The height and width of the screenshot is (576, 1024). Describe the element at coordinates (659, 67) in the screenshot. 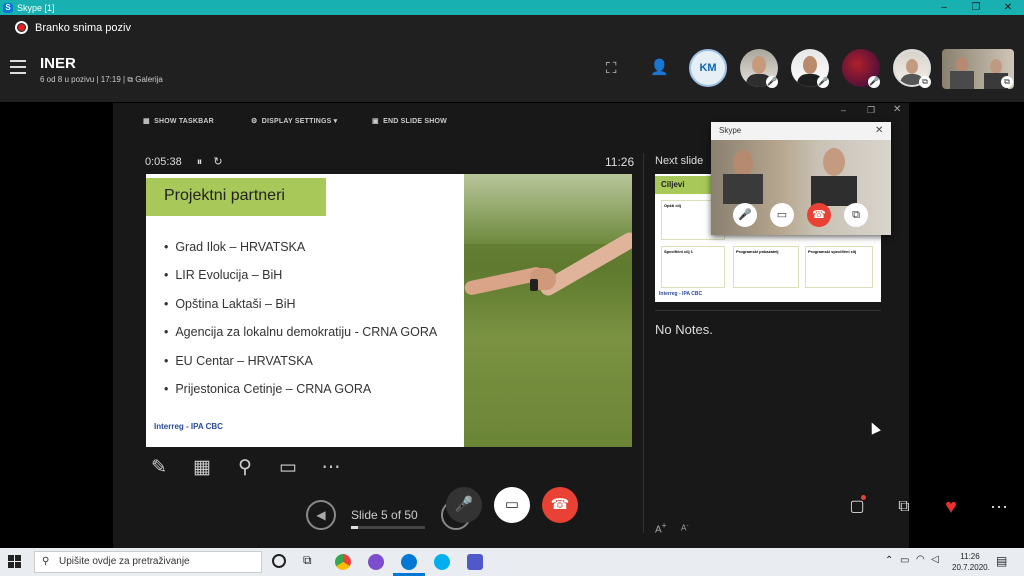

I see `add-participant-icon: 👤` at that location.